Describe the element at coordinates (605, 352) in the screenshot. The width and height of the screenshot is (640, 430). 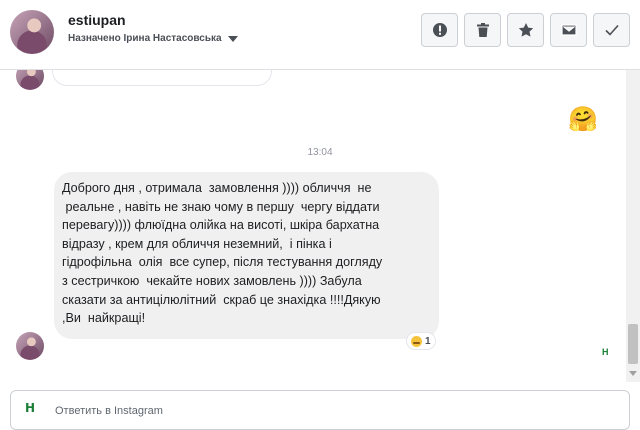
I see `seen-indicator: H` at that location.